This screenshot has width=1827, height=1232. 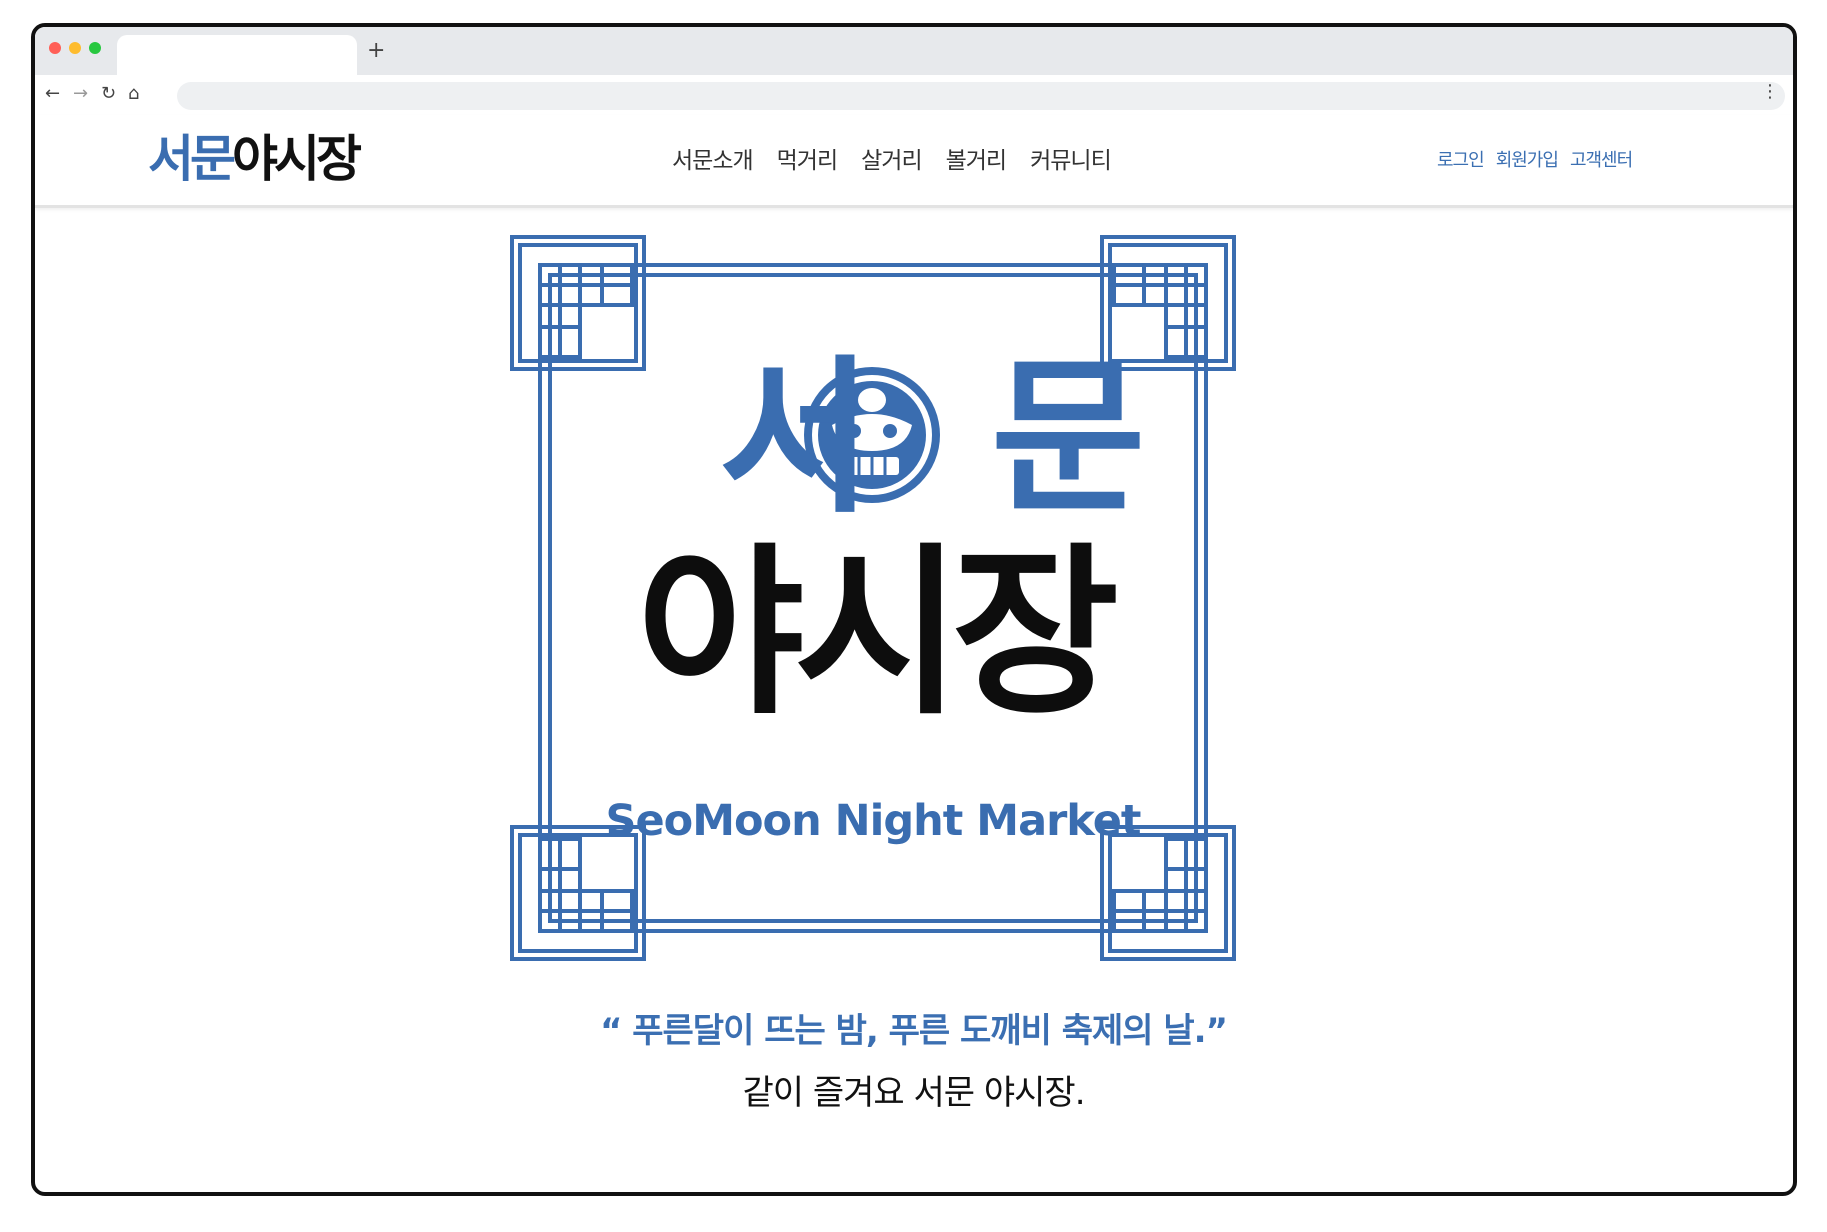 I want to click on reload-icon: ↻, so click(x=108, y=94).